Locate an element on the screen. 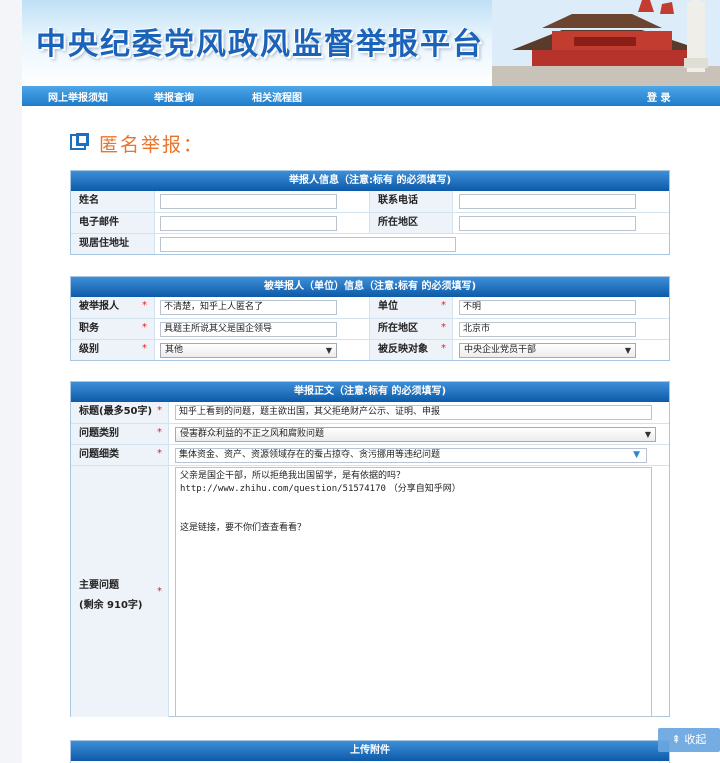  phone-input is located at coordinates (547, 201).